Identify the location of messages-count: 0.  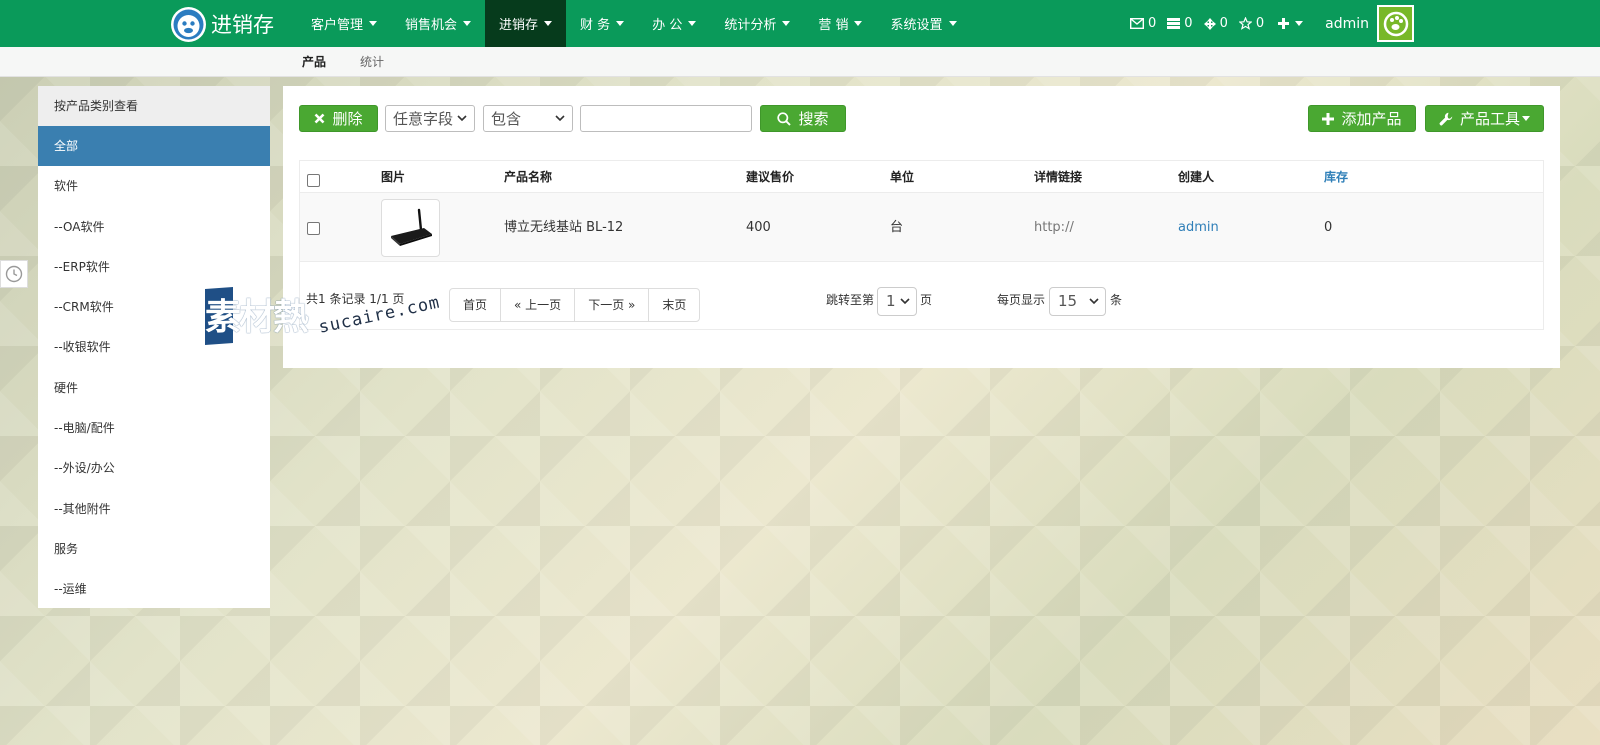
(1223, 23).